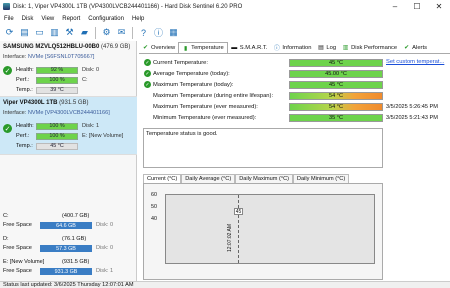  I want to click on temp-label: Maximum Temperature (ever measured):, so click(205, 107).